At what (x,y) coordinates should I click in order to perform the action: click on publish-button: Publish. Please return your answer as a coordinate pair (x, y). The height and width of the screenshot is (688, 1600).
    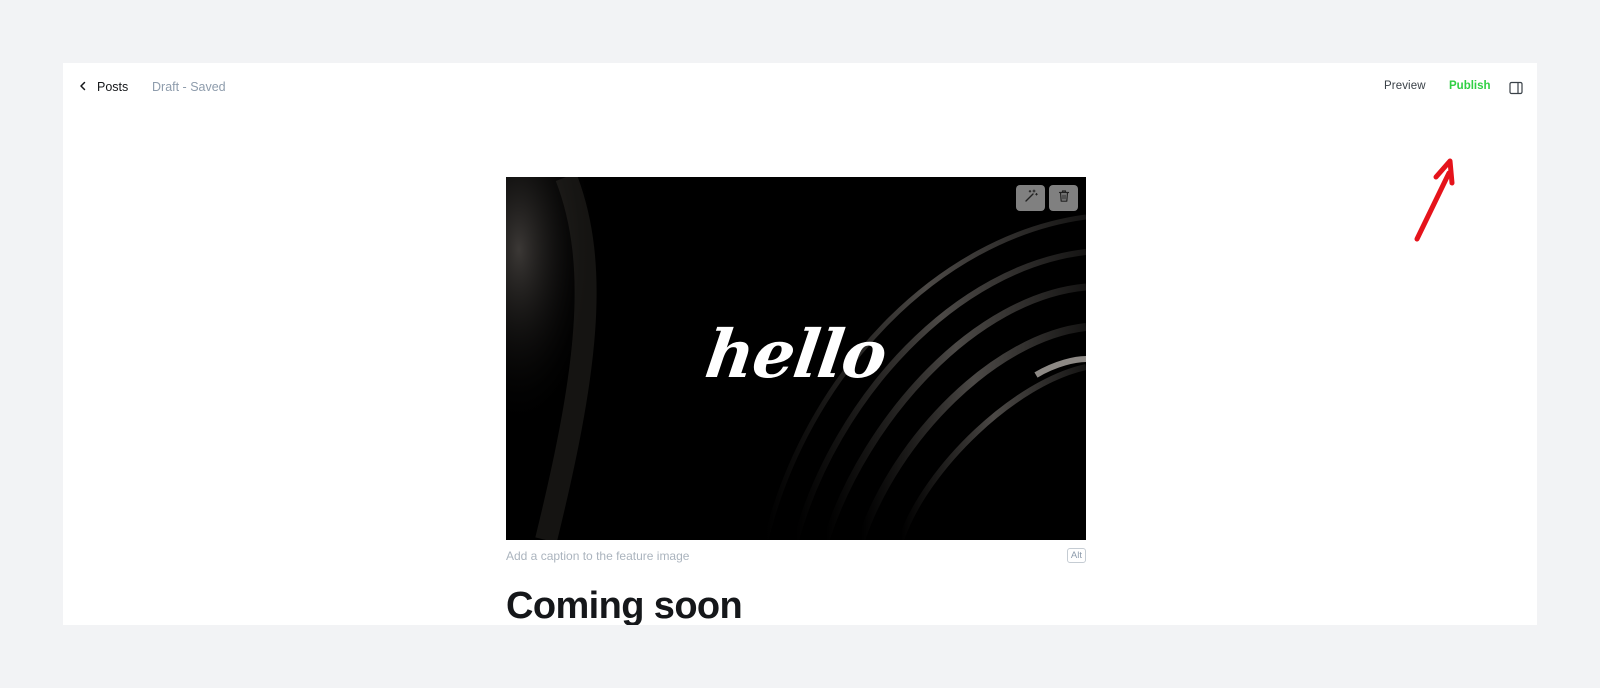
    Looking at the image, I should click on (1470, 86).